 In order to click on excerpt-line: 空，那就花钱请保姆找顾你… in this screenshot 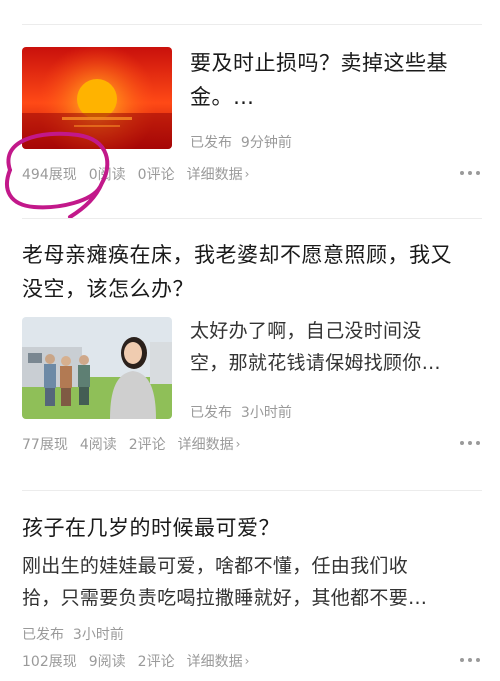, I will do `click(315, 363)`.